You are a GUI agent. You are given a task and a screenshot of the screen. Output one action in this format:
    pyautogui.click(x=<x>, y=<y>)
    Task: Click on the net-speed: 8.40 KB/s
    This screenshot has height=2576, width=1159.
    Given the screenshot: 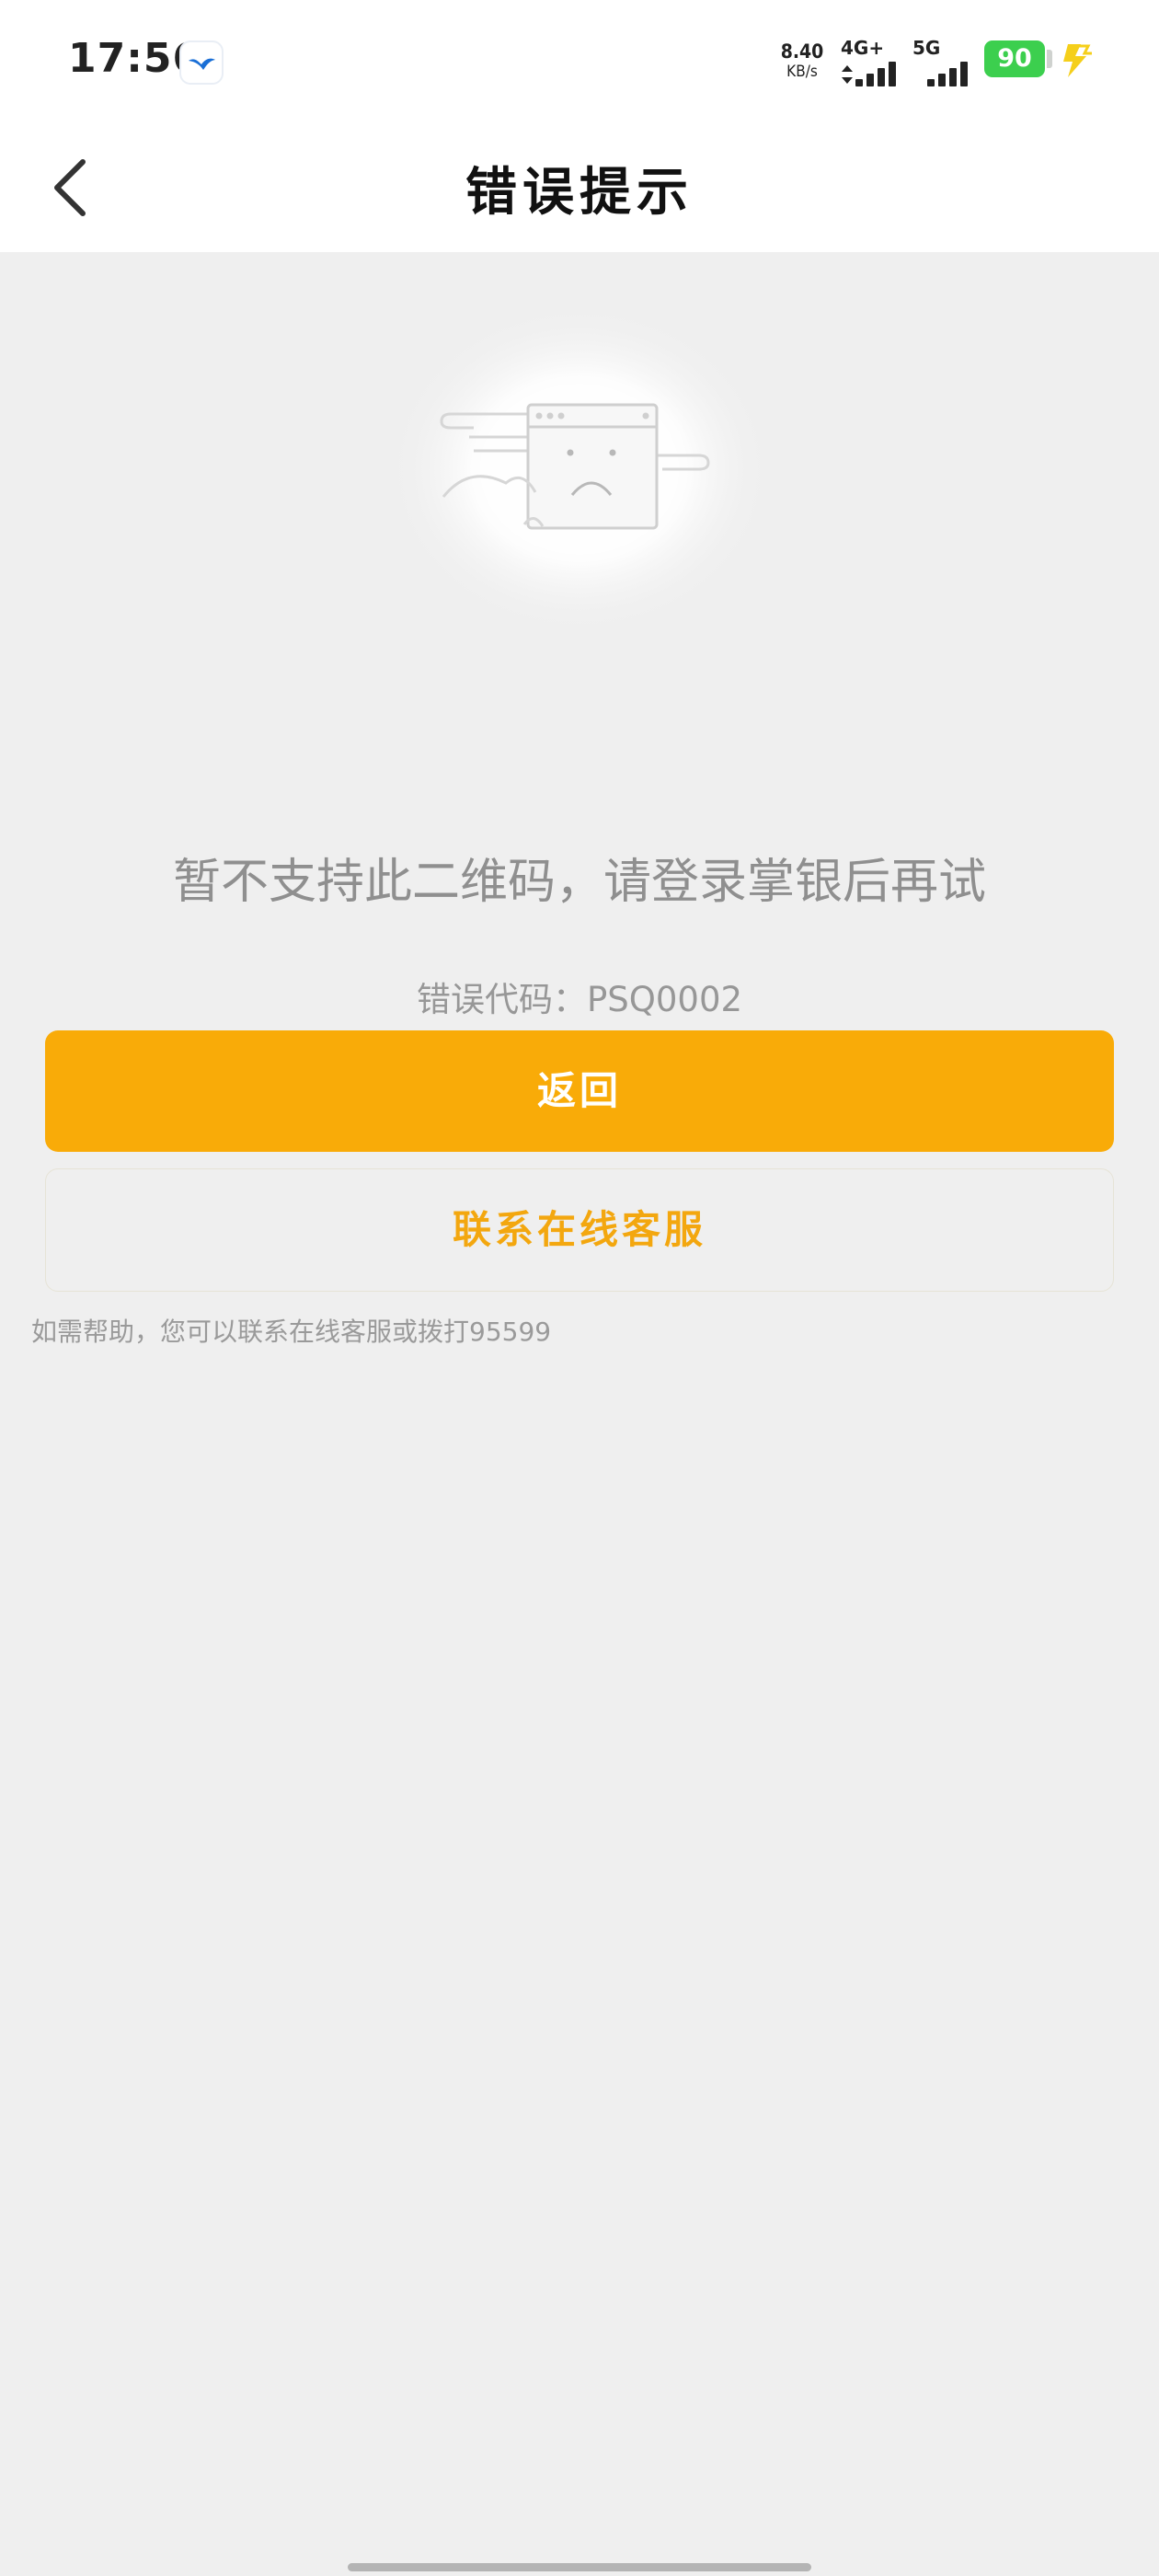 What is the action you would take?
    pyautogui.click(x=802, y=60)
    